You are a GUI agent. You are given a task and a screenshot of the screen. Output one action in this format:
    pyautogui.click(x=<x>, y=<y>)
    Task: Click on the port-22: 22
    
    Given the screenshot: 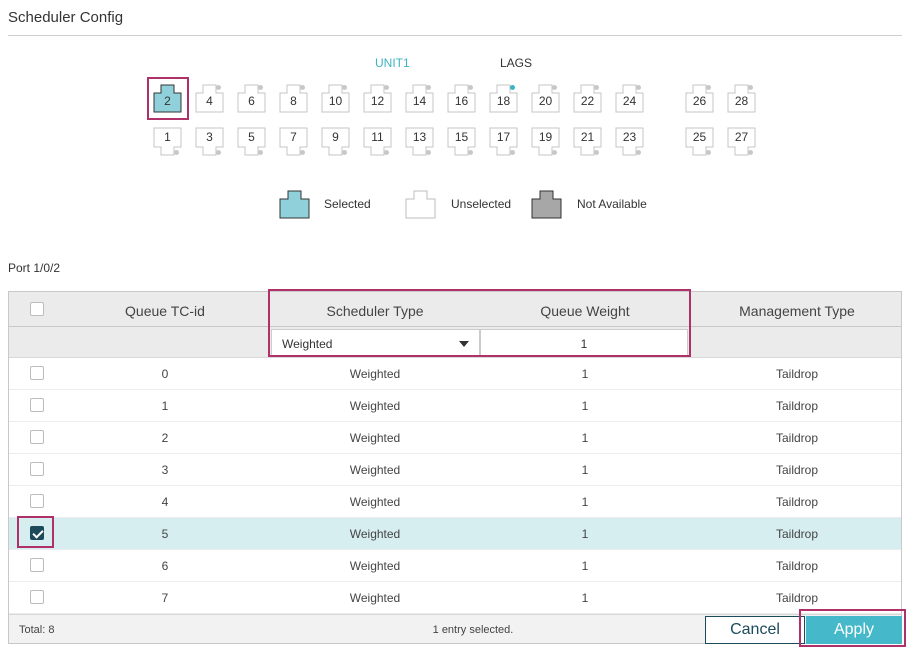 What is the action you would take?
    pyautogui.click(x=587, y=98)
    